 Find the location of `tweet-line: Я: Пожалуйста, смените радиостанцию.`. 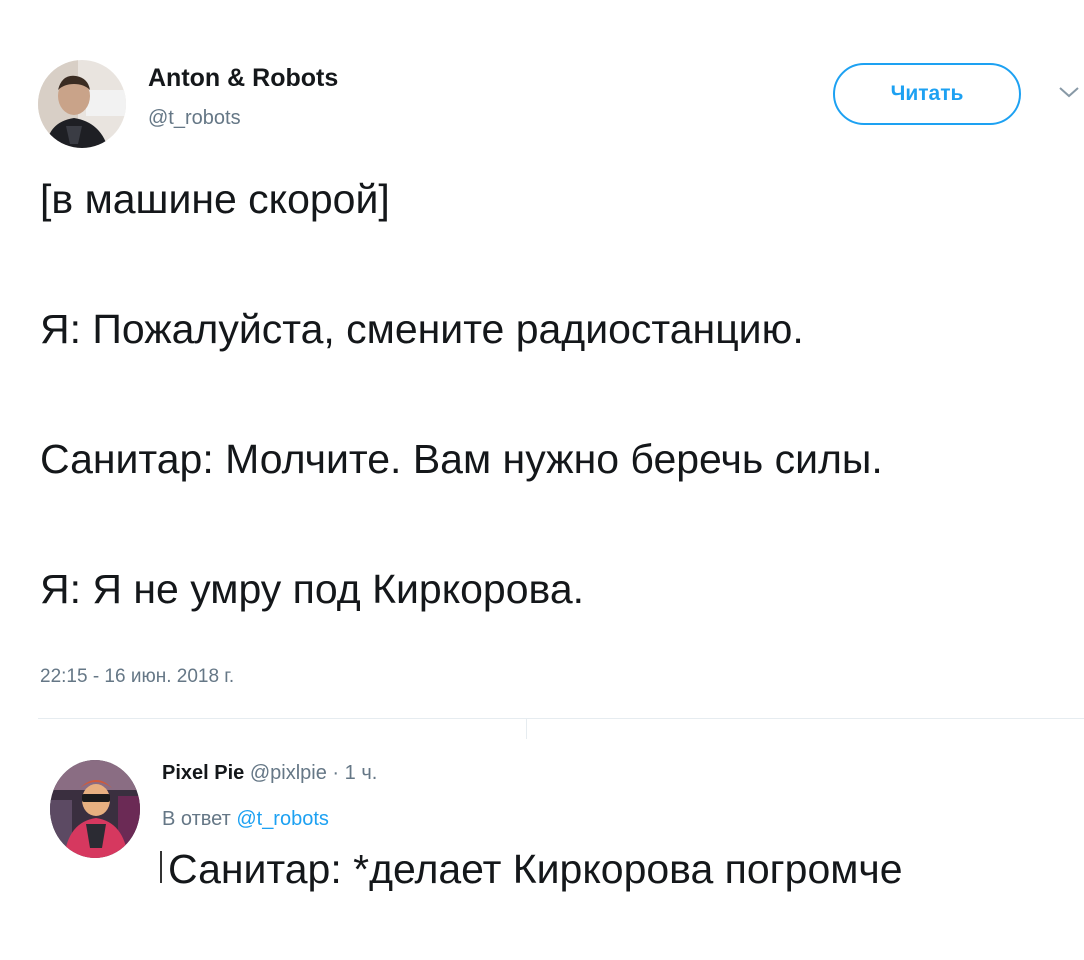

tweet-line: Я: Пожалуйста, смените радиостанцию. is located at coordinates (422, 329).